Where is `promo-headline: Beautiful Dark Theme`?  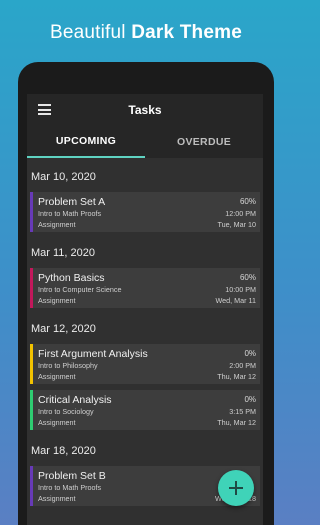 promo-headline: Beautiful Dark Theme is located at coordinates (146, 33).